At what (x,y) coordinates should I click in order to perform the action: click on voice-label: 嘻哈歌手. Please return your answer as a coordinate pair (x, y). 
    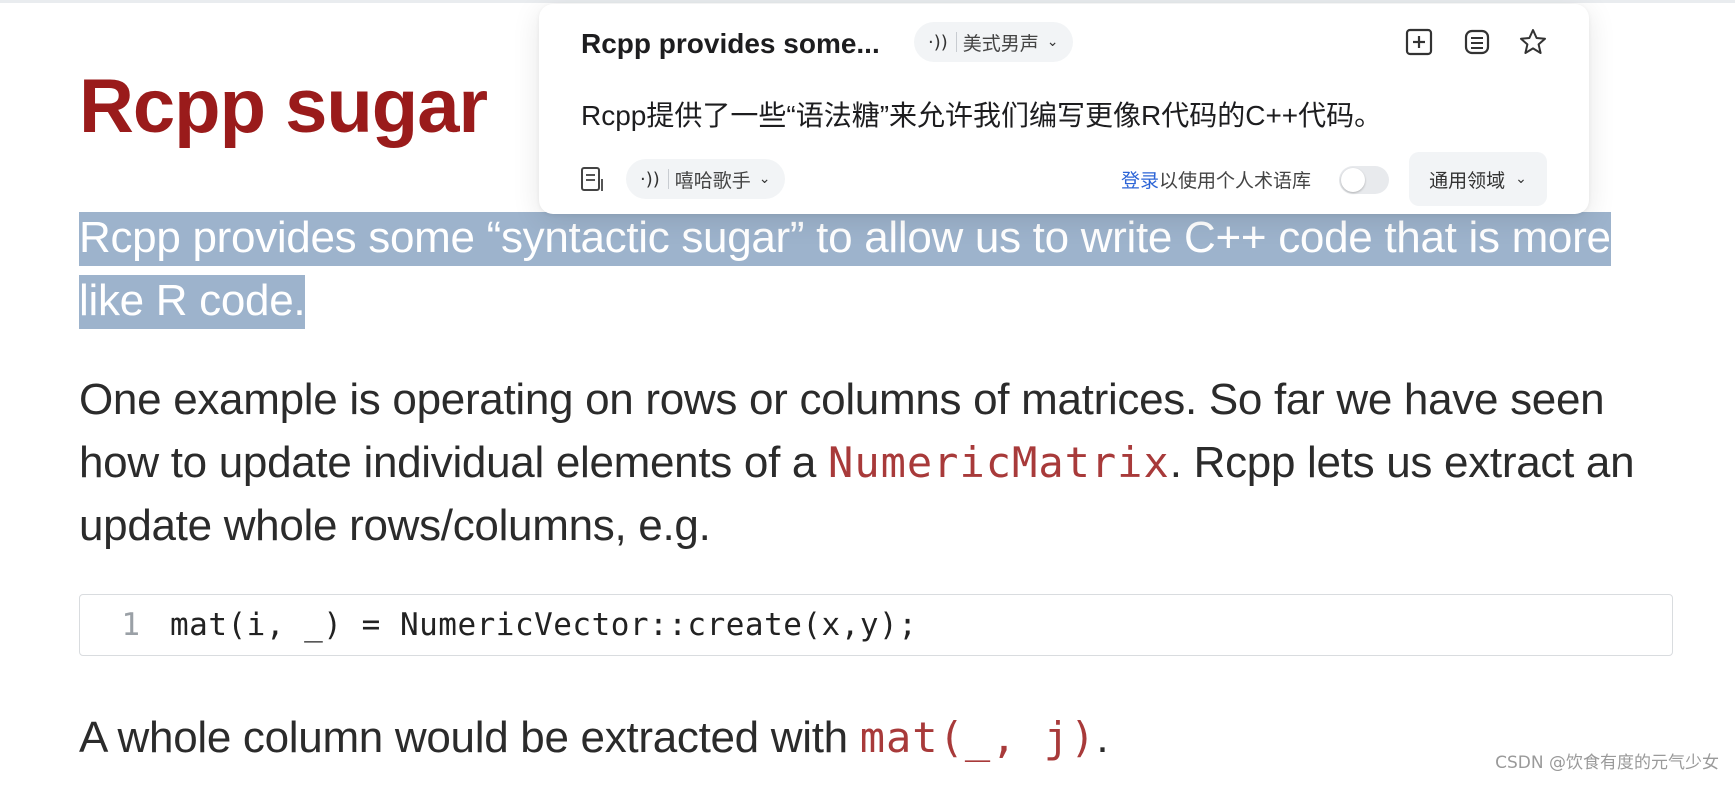
    Looking at the image, I should click on (712, 181).